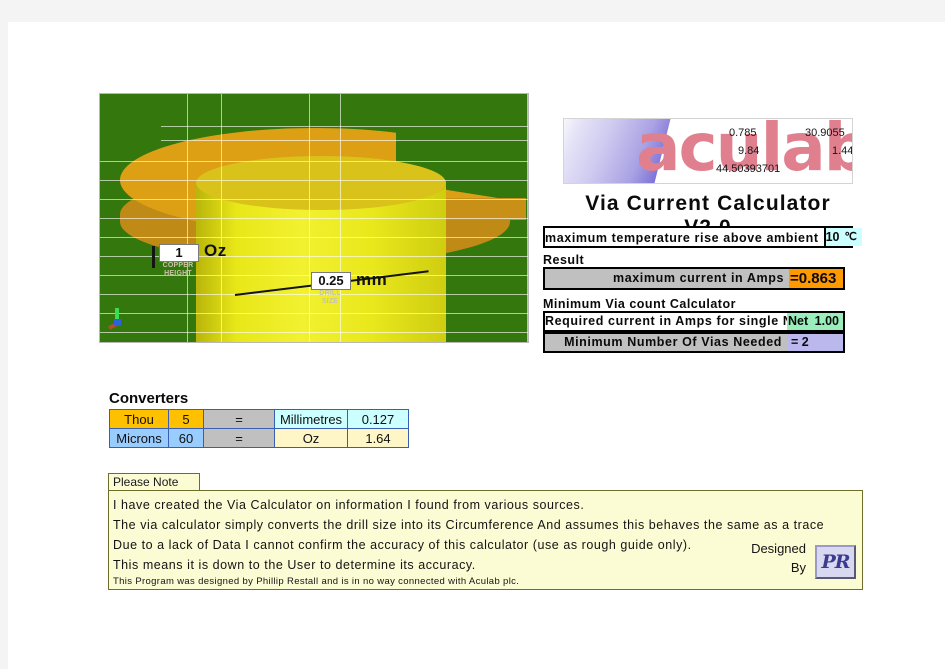 This screenshot has width=945, height=669. I want to click on drill-size-caption-line2: SIZE, so click(330, 301).